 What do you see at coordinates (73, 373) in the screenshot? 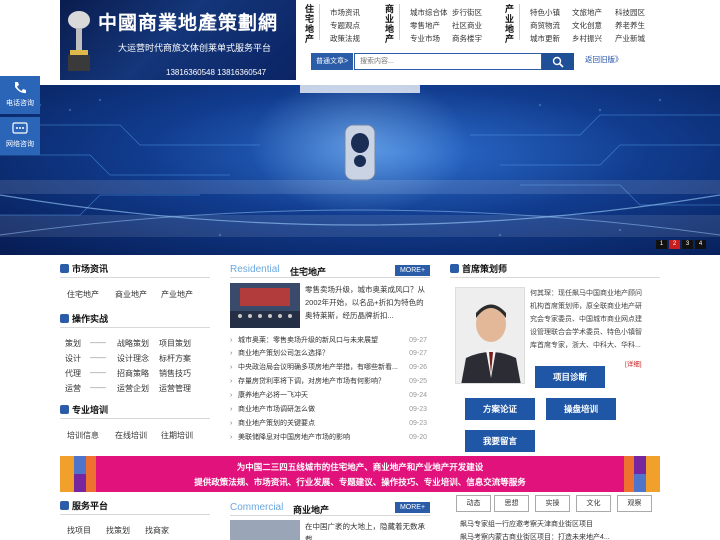
I see `practice-category: 代理` at bounding box center [73, 373].